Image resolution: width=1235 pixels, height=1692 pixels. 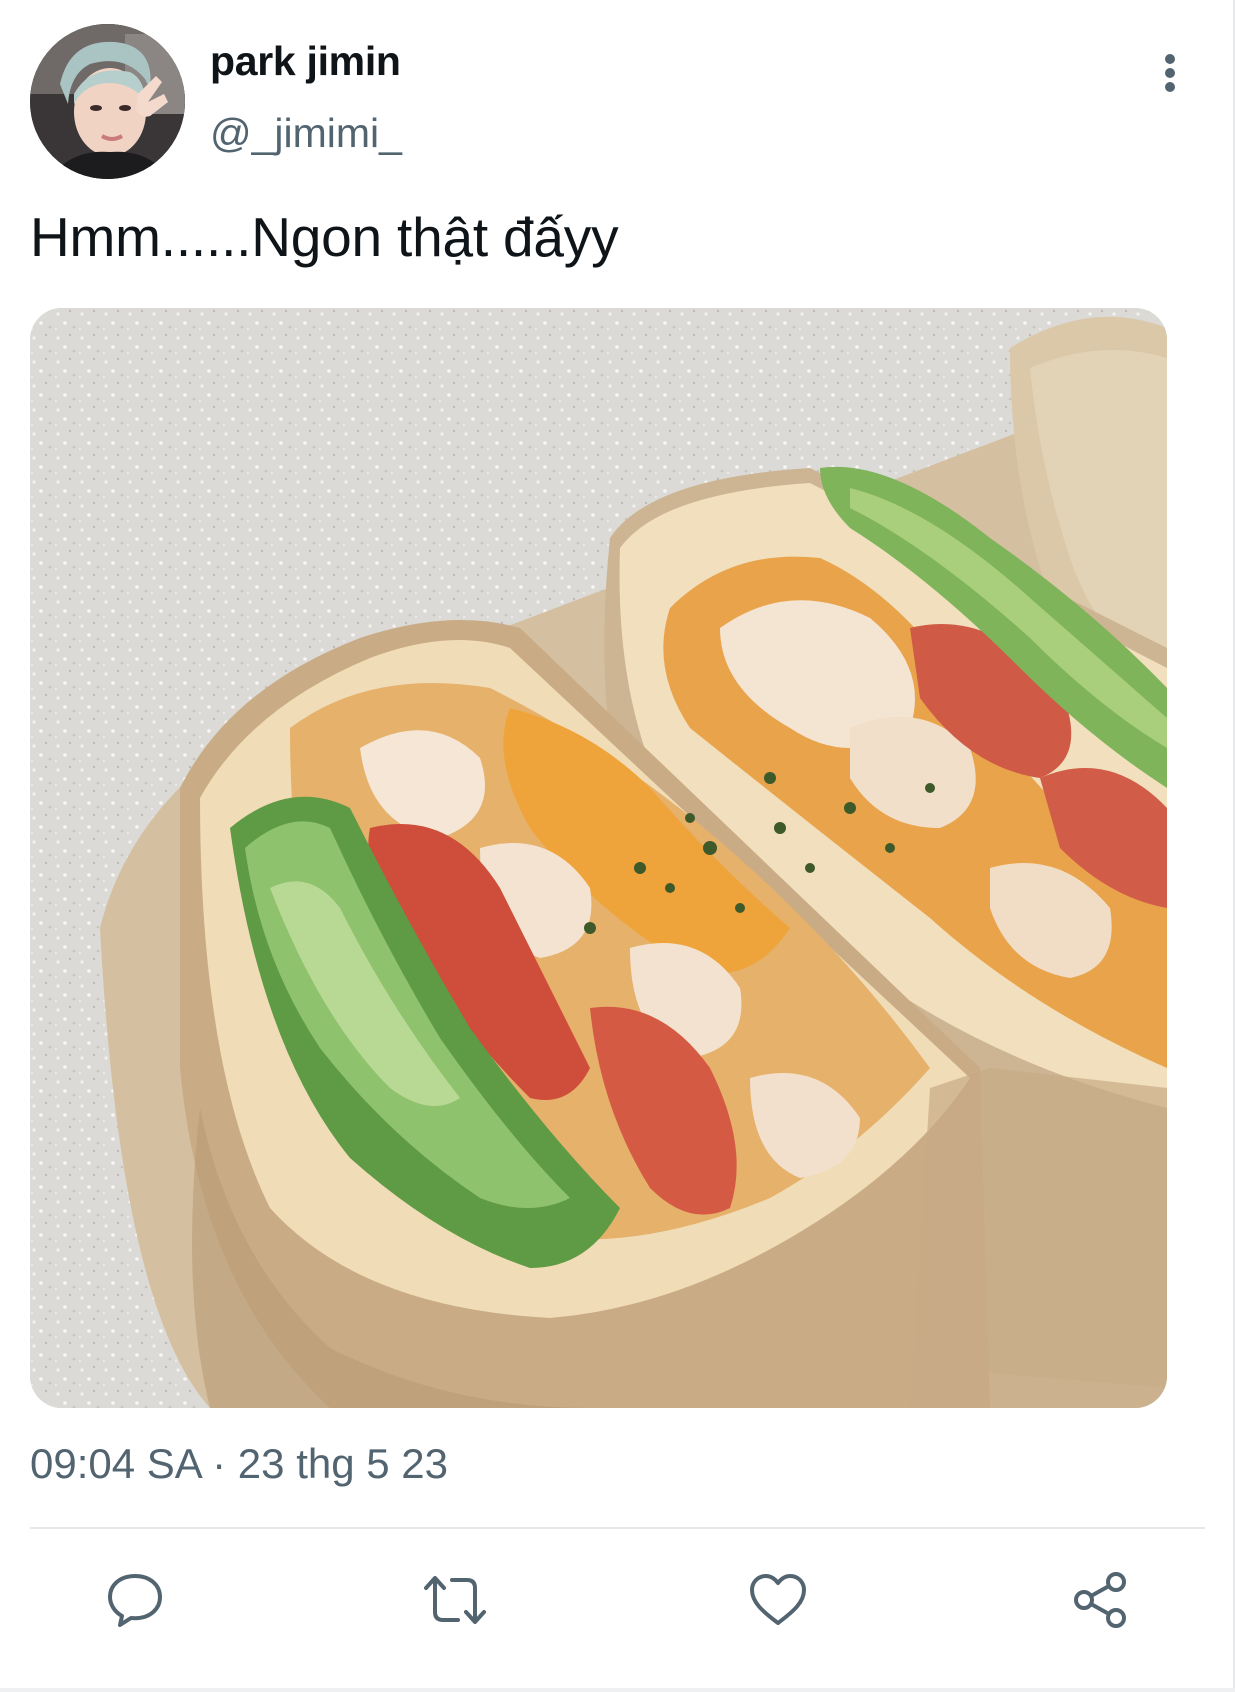 I want to click on avatar, so click(x=107, y=101).